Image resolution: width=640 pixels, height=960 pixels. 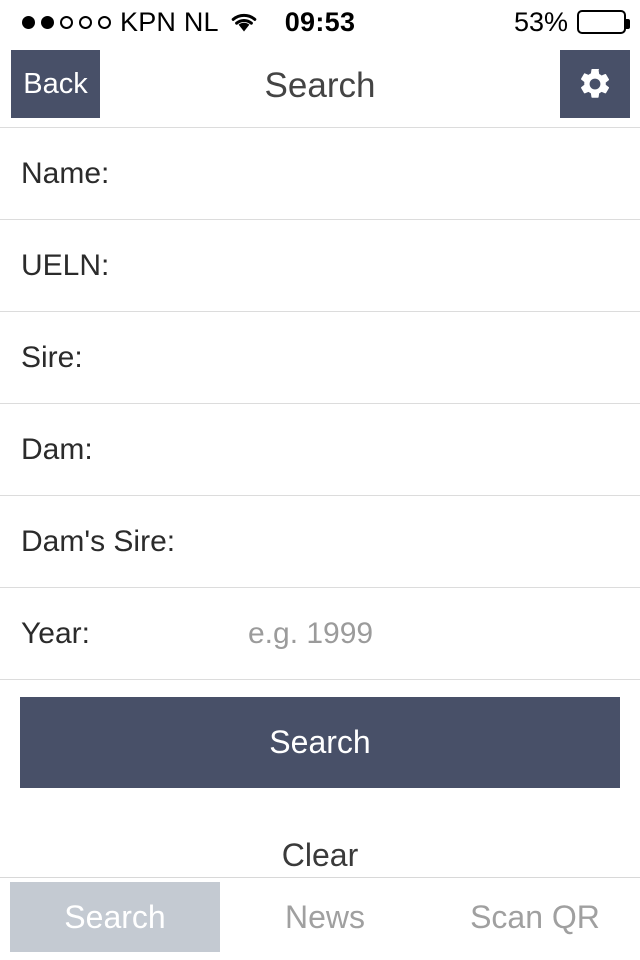 I want to click on ueln-input, so click(x=436, y=265).